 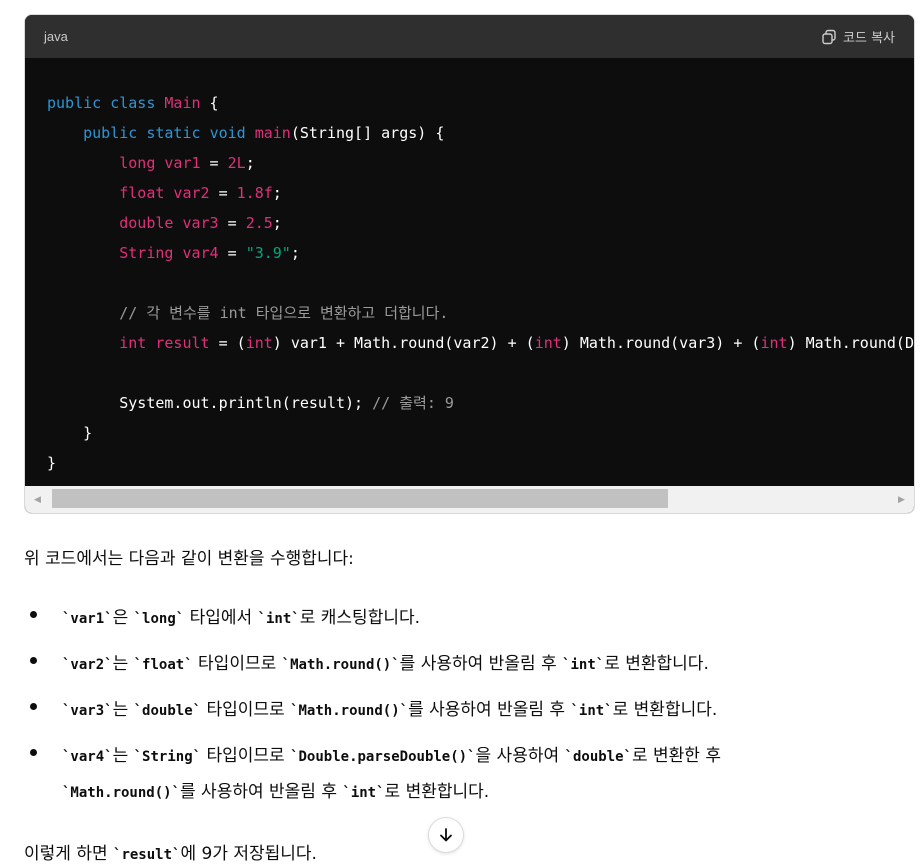 What do you see at coordinates (676, 756) in the screenshot?
I see `text: 로 변환한 후` at bounding box center [676, 756].